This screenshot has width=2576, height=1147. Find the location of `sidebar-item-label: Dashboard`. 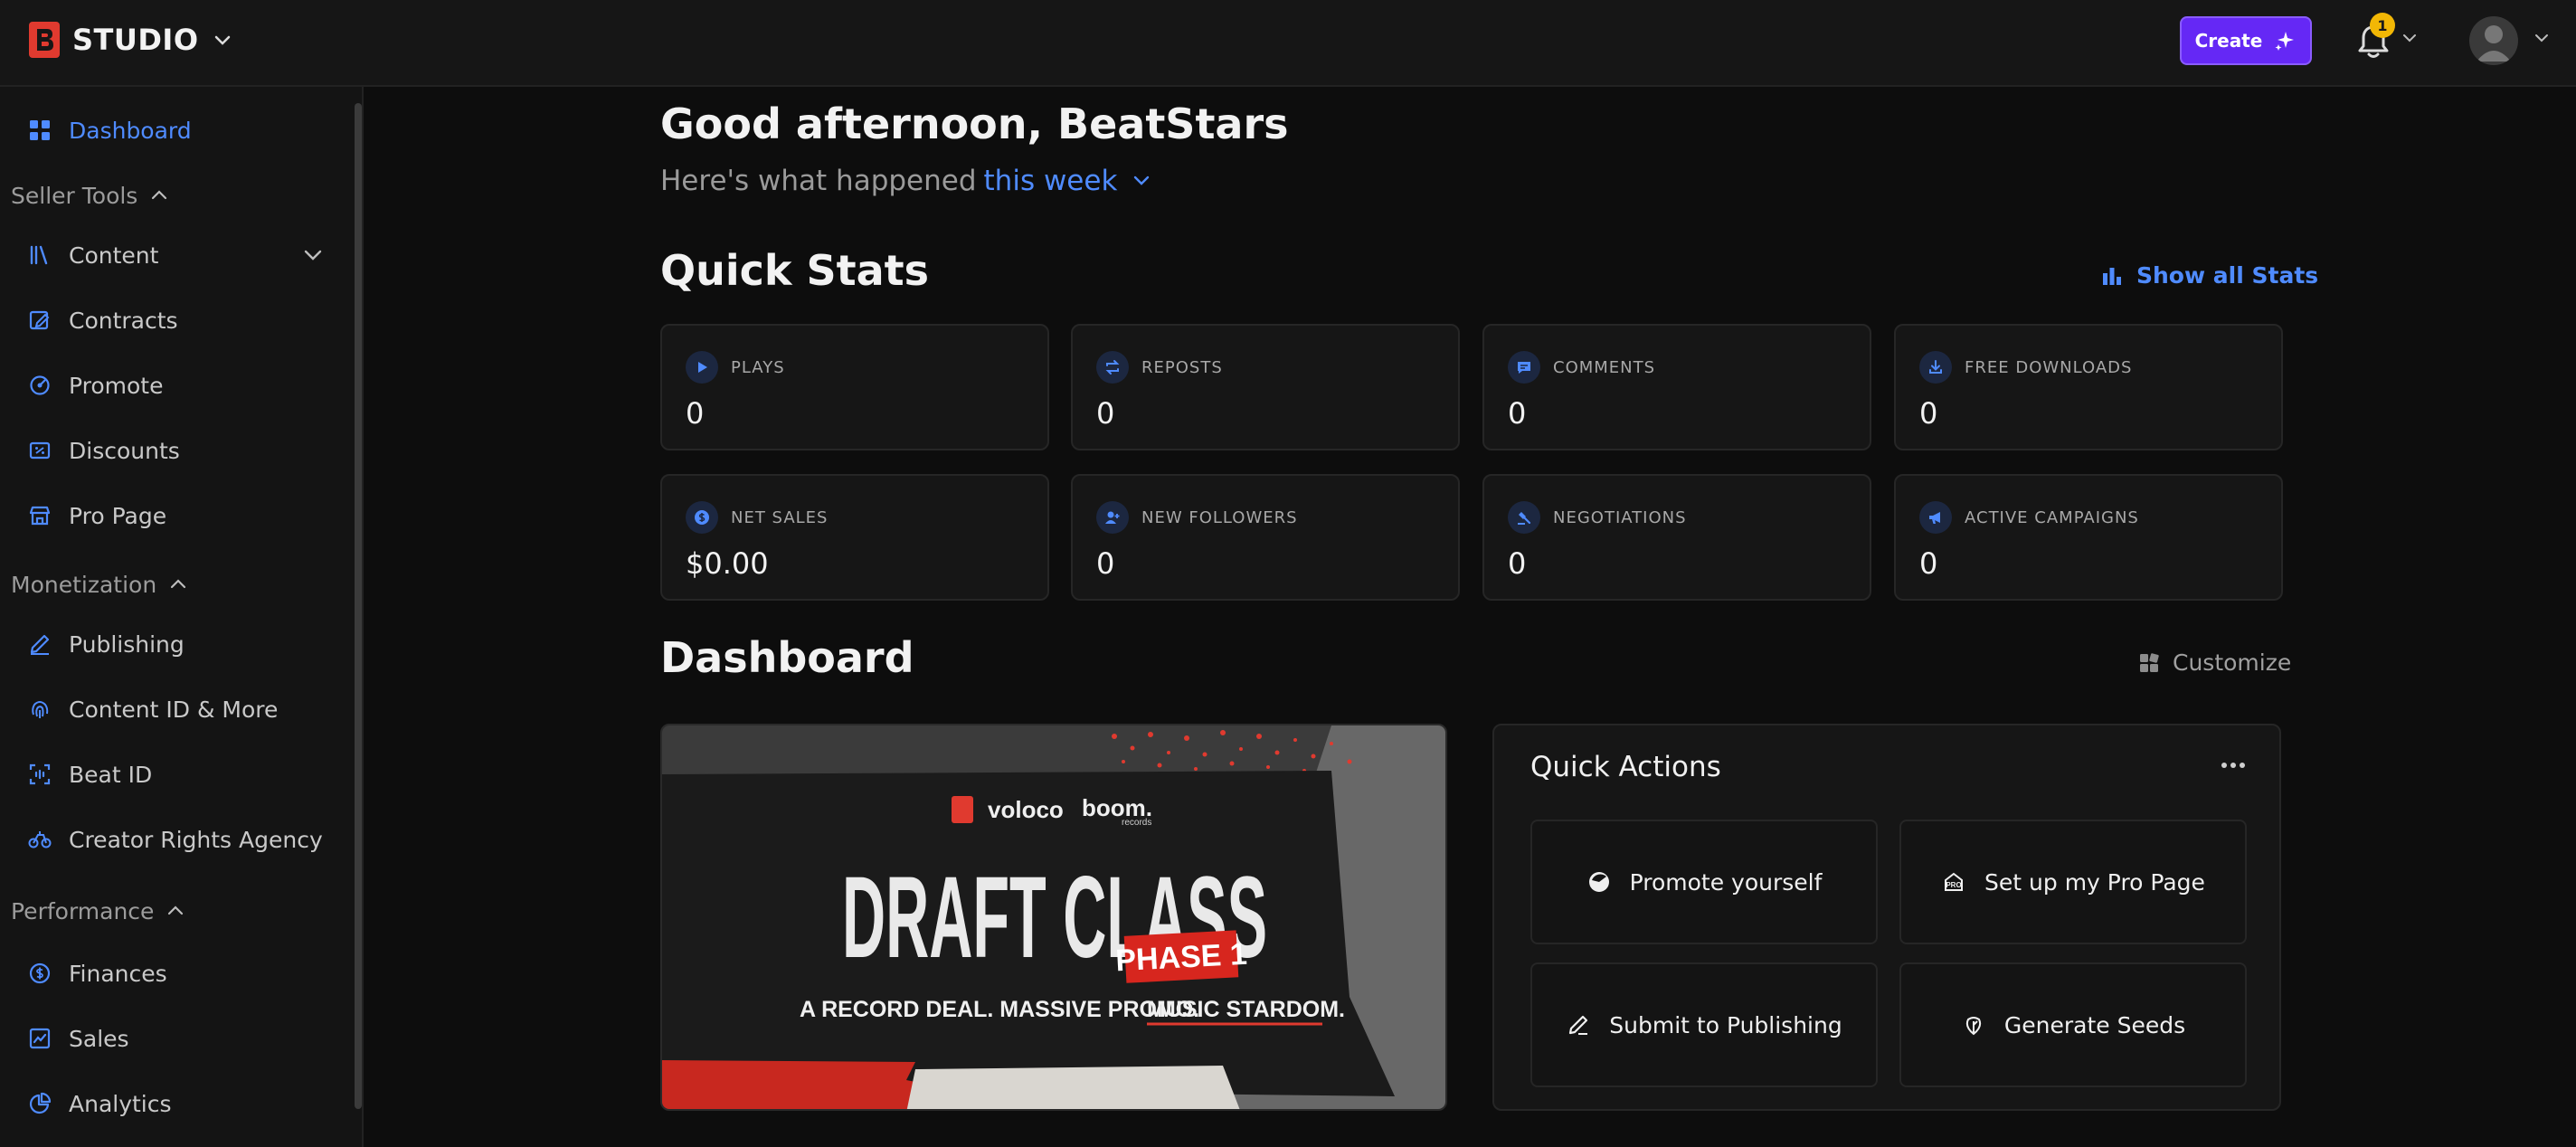

sidebar-item-label: Dashboard is located at coordinates (130, 130).